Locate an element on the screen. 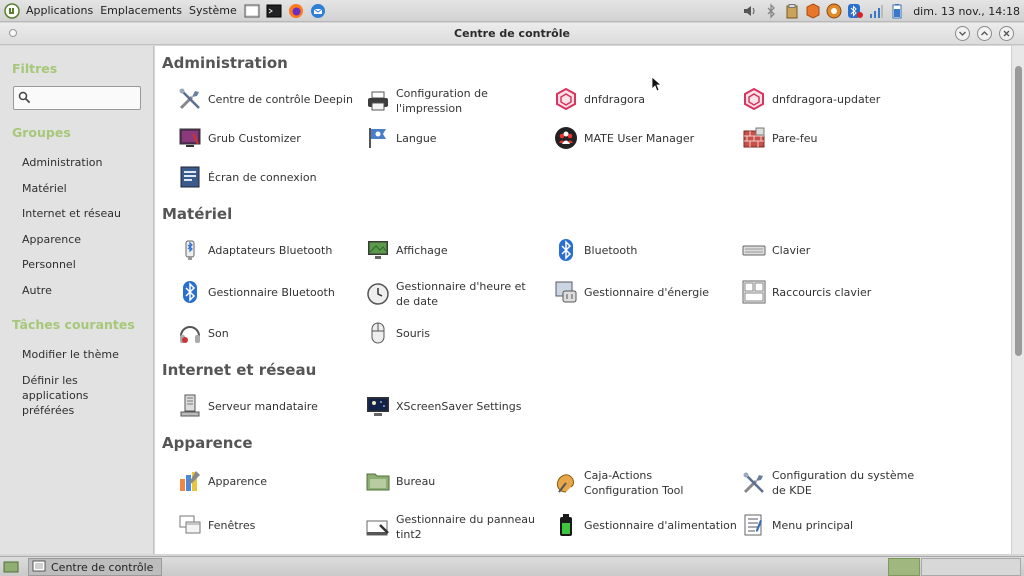 The image size is (1024, 576). sidebar-item-autre: Autre is located at coordinates (37, 290).